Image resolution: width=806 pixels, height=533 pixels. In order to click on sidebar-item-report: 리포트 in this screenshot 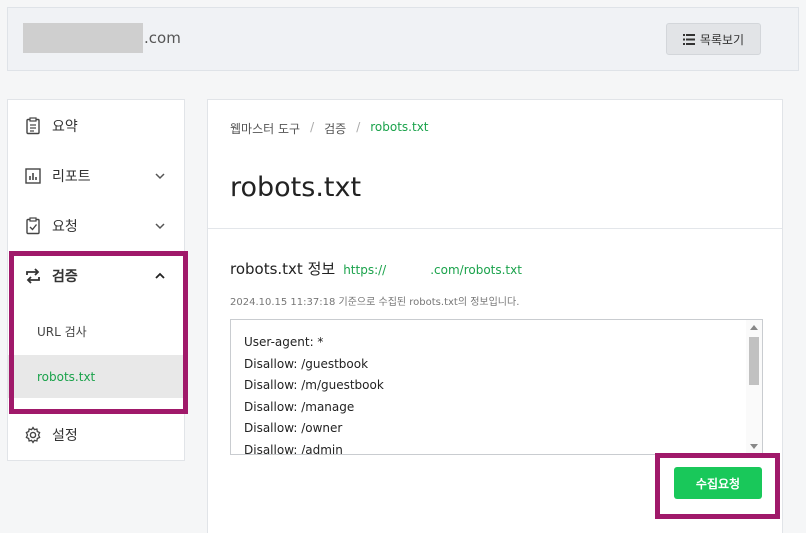, I will do `click(96, 176)`.